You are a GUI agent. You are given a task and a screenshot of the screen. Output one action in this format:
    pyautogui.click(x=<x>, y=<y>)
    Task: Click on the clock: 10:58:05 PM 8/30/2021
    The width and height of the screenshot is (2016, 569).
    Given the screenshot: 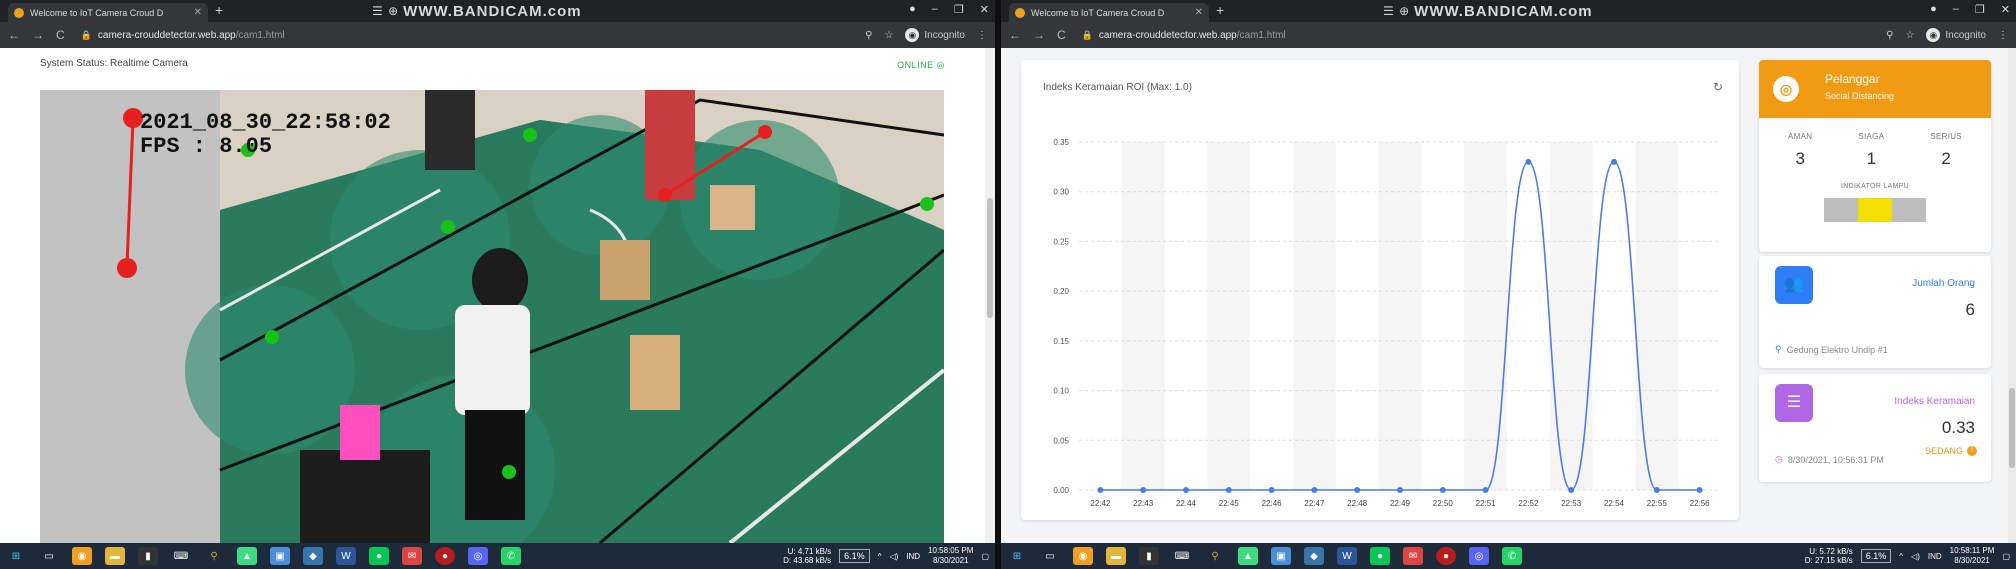 What is the action you would take?
    pyautogui.click(x=950, y=556)
    